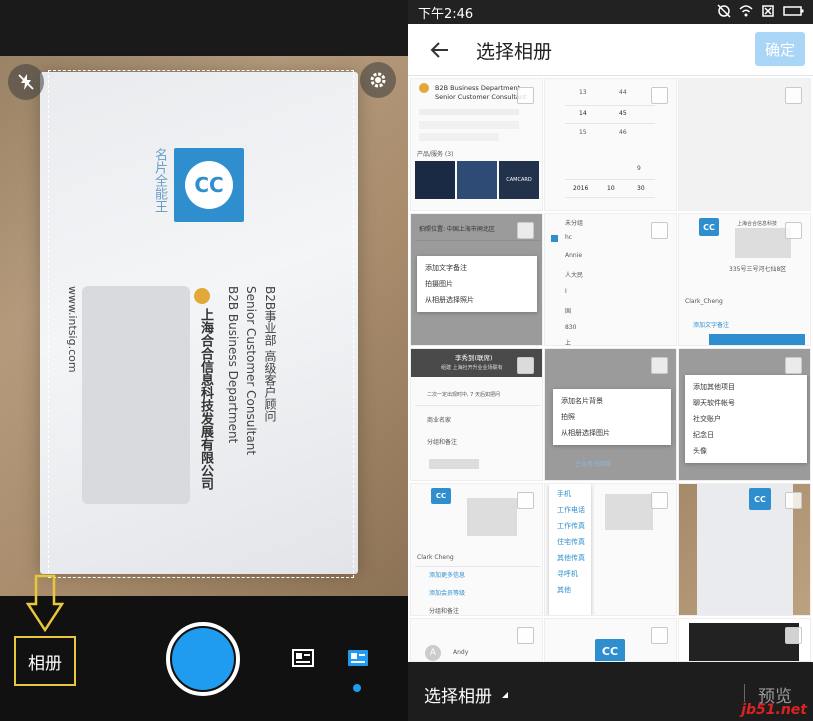 Image resolution: width=813 pixels, height=721 pixels. Describe the element at coordinates (571, 526) in the screenshot. I see `menu-item: 工作传真` at that location.